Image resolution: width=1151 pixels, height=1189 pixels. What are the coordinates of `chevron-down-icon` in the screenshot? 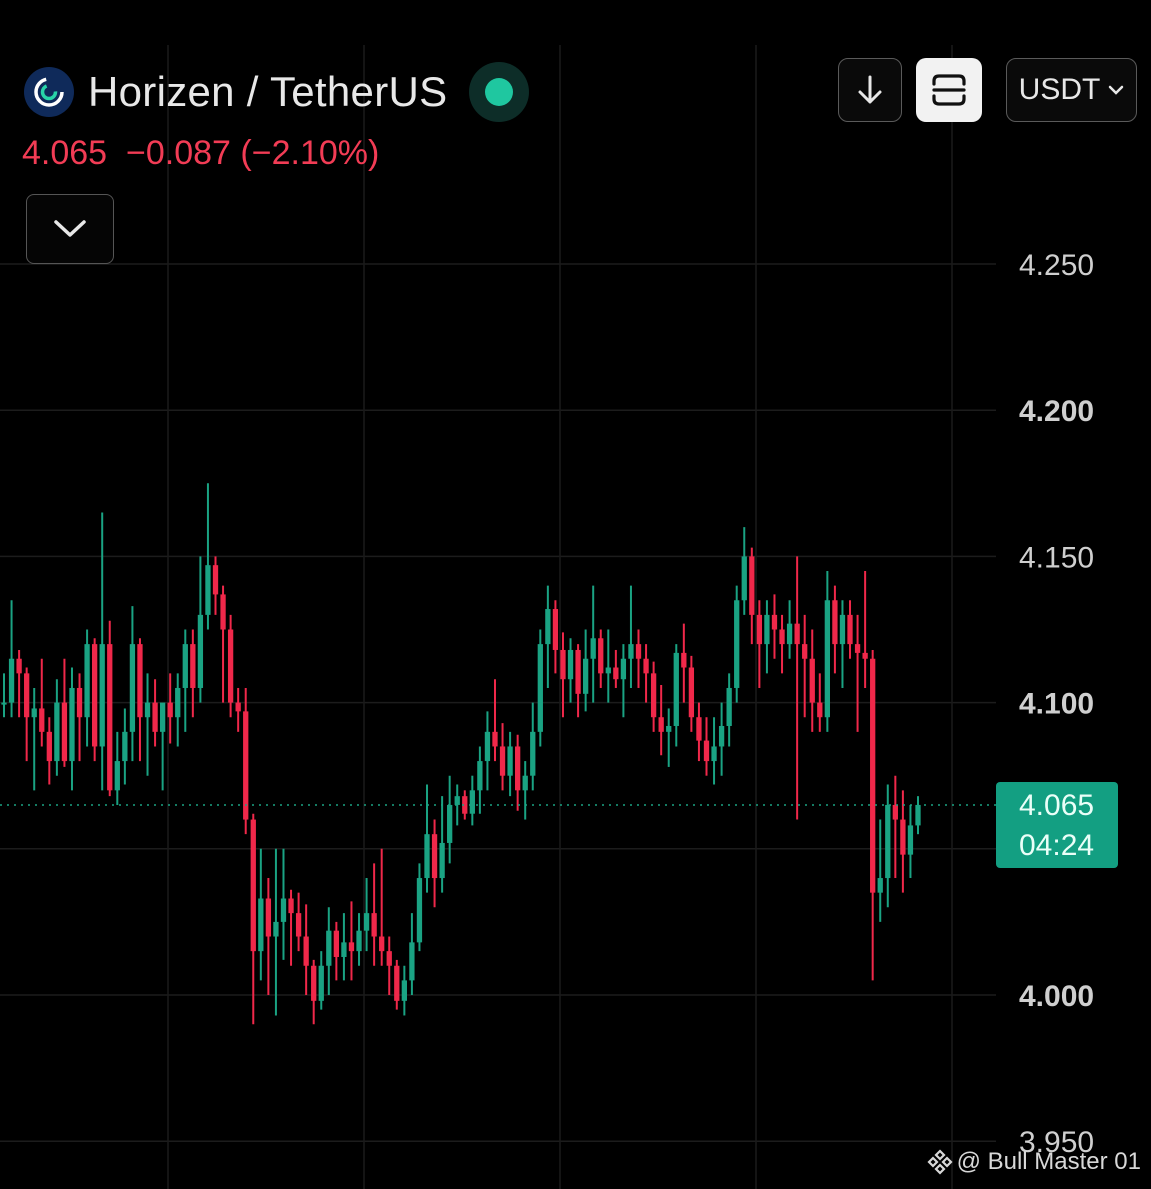 It's located at (70, 228).